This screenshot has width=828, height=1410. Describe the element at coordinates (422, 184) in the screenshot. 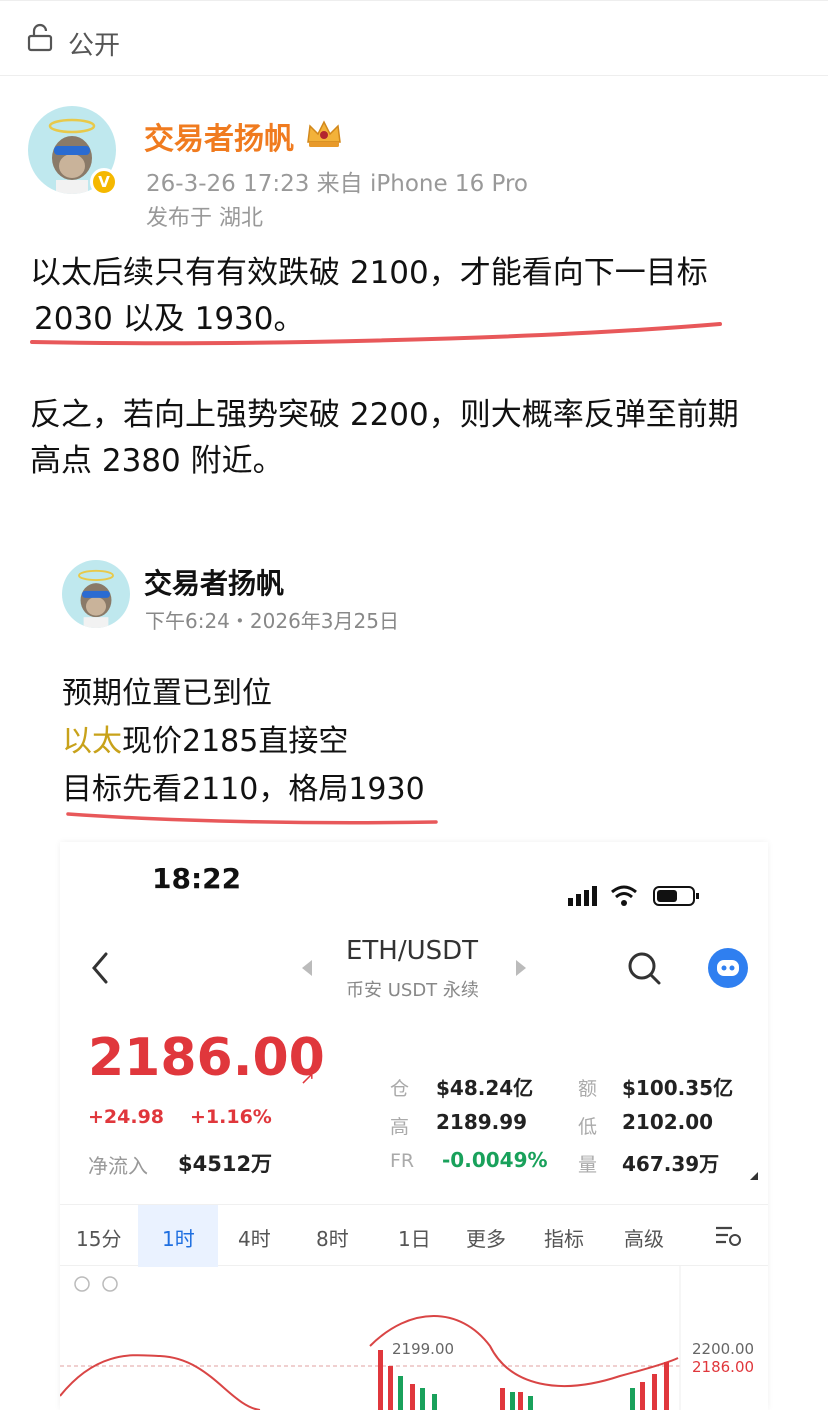

I see `post-source: 来自 iPhone 16 Pro` at that location.